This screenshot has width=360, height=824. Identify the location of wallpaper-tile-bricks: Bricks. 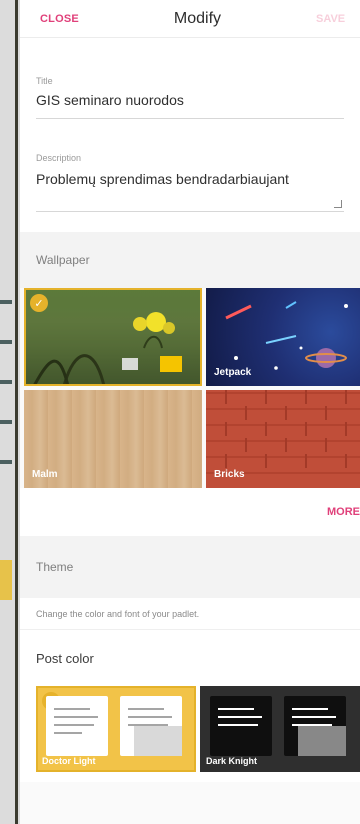
(283, 439).